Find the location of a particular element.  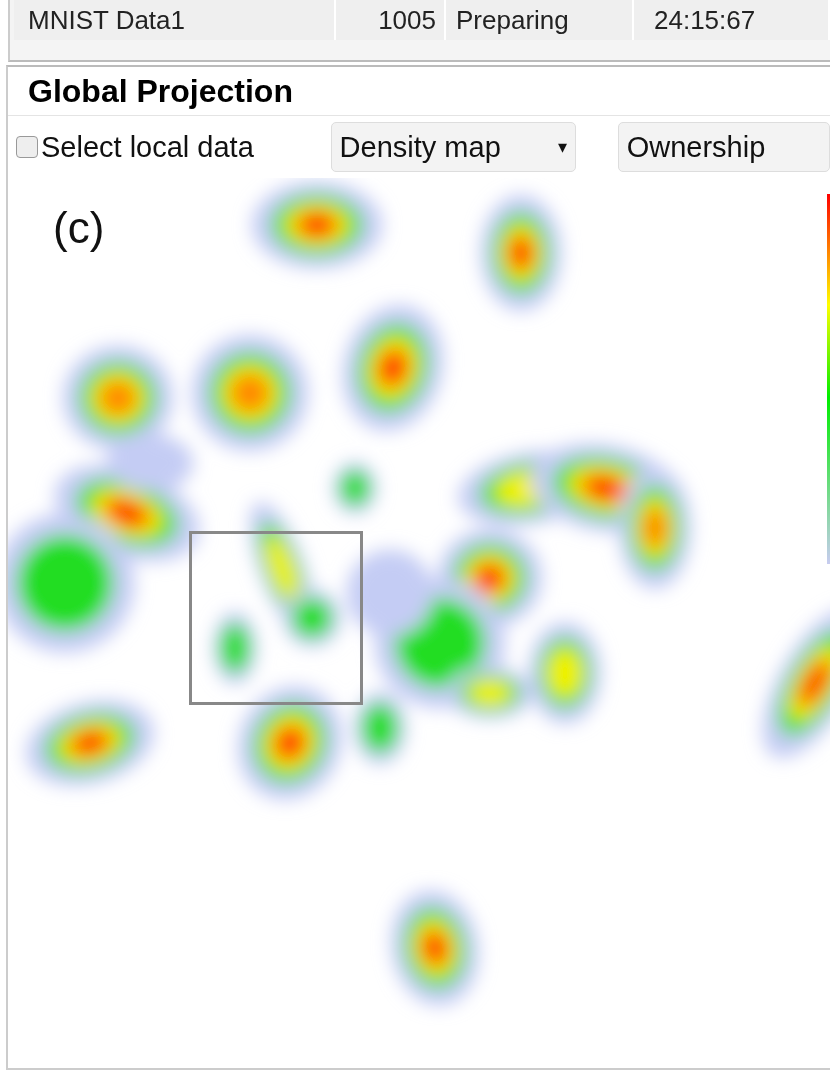

plot-label: (c) is located at coordinates (79, 228).